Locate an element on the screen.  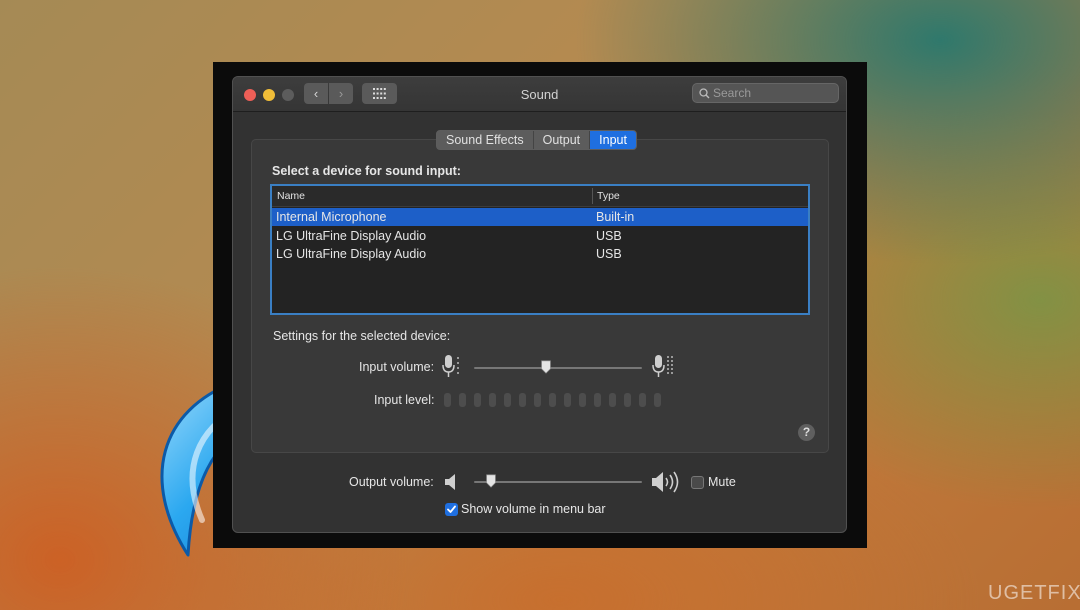
device-type: Built-in is located at coordinates (615, 217).